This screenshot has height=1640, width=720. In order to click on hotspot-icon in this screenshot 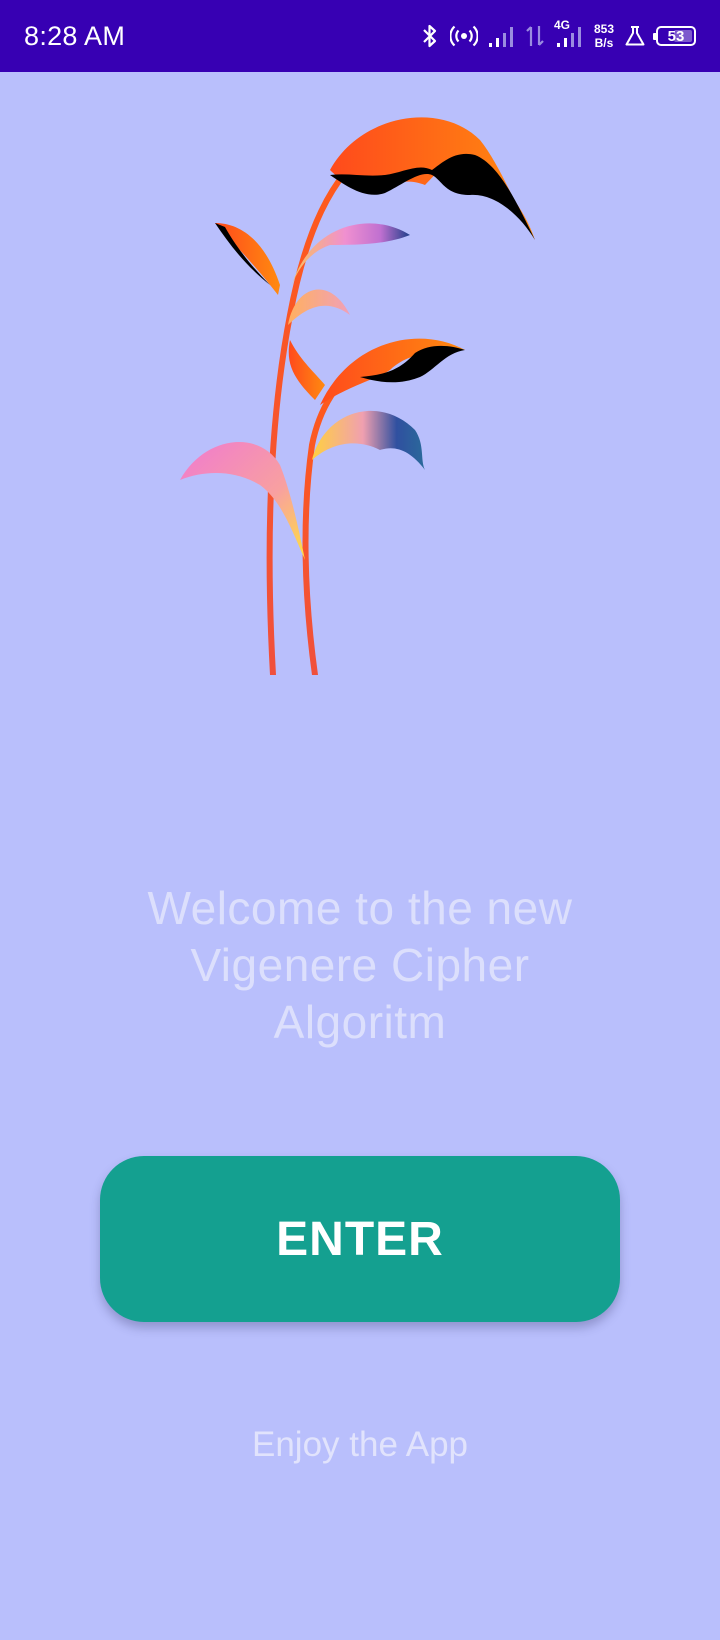, I will do `click(463, 36)`.